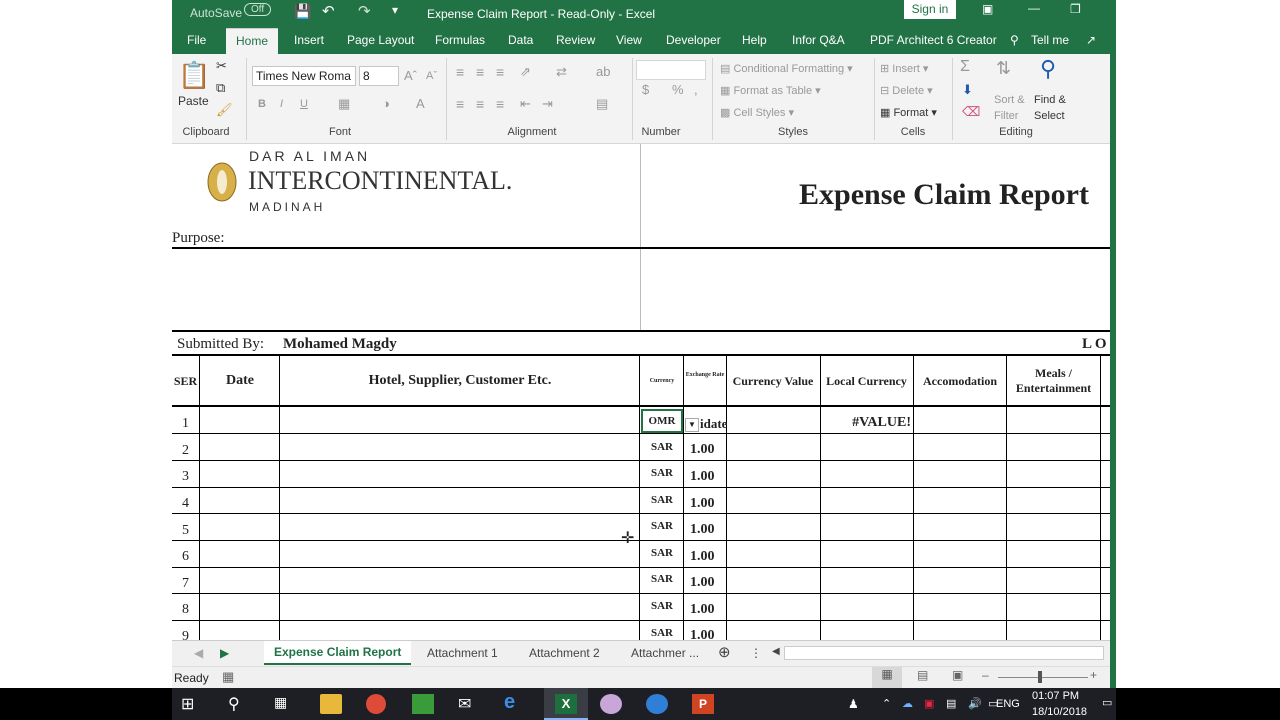 The height and width of the screenshot is (720, 1280). I want to click on format-painter-icon: 🖌, so click(224, 110).